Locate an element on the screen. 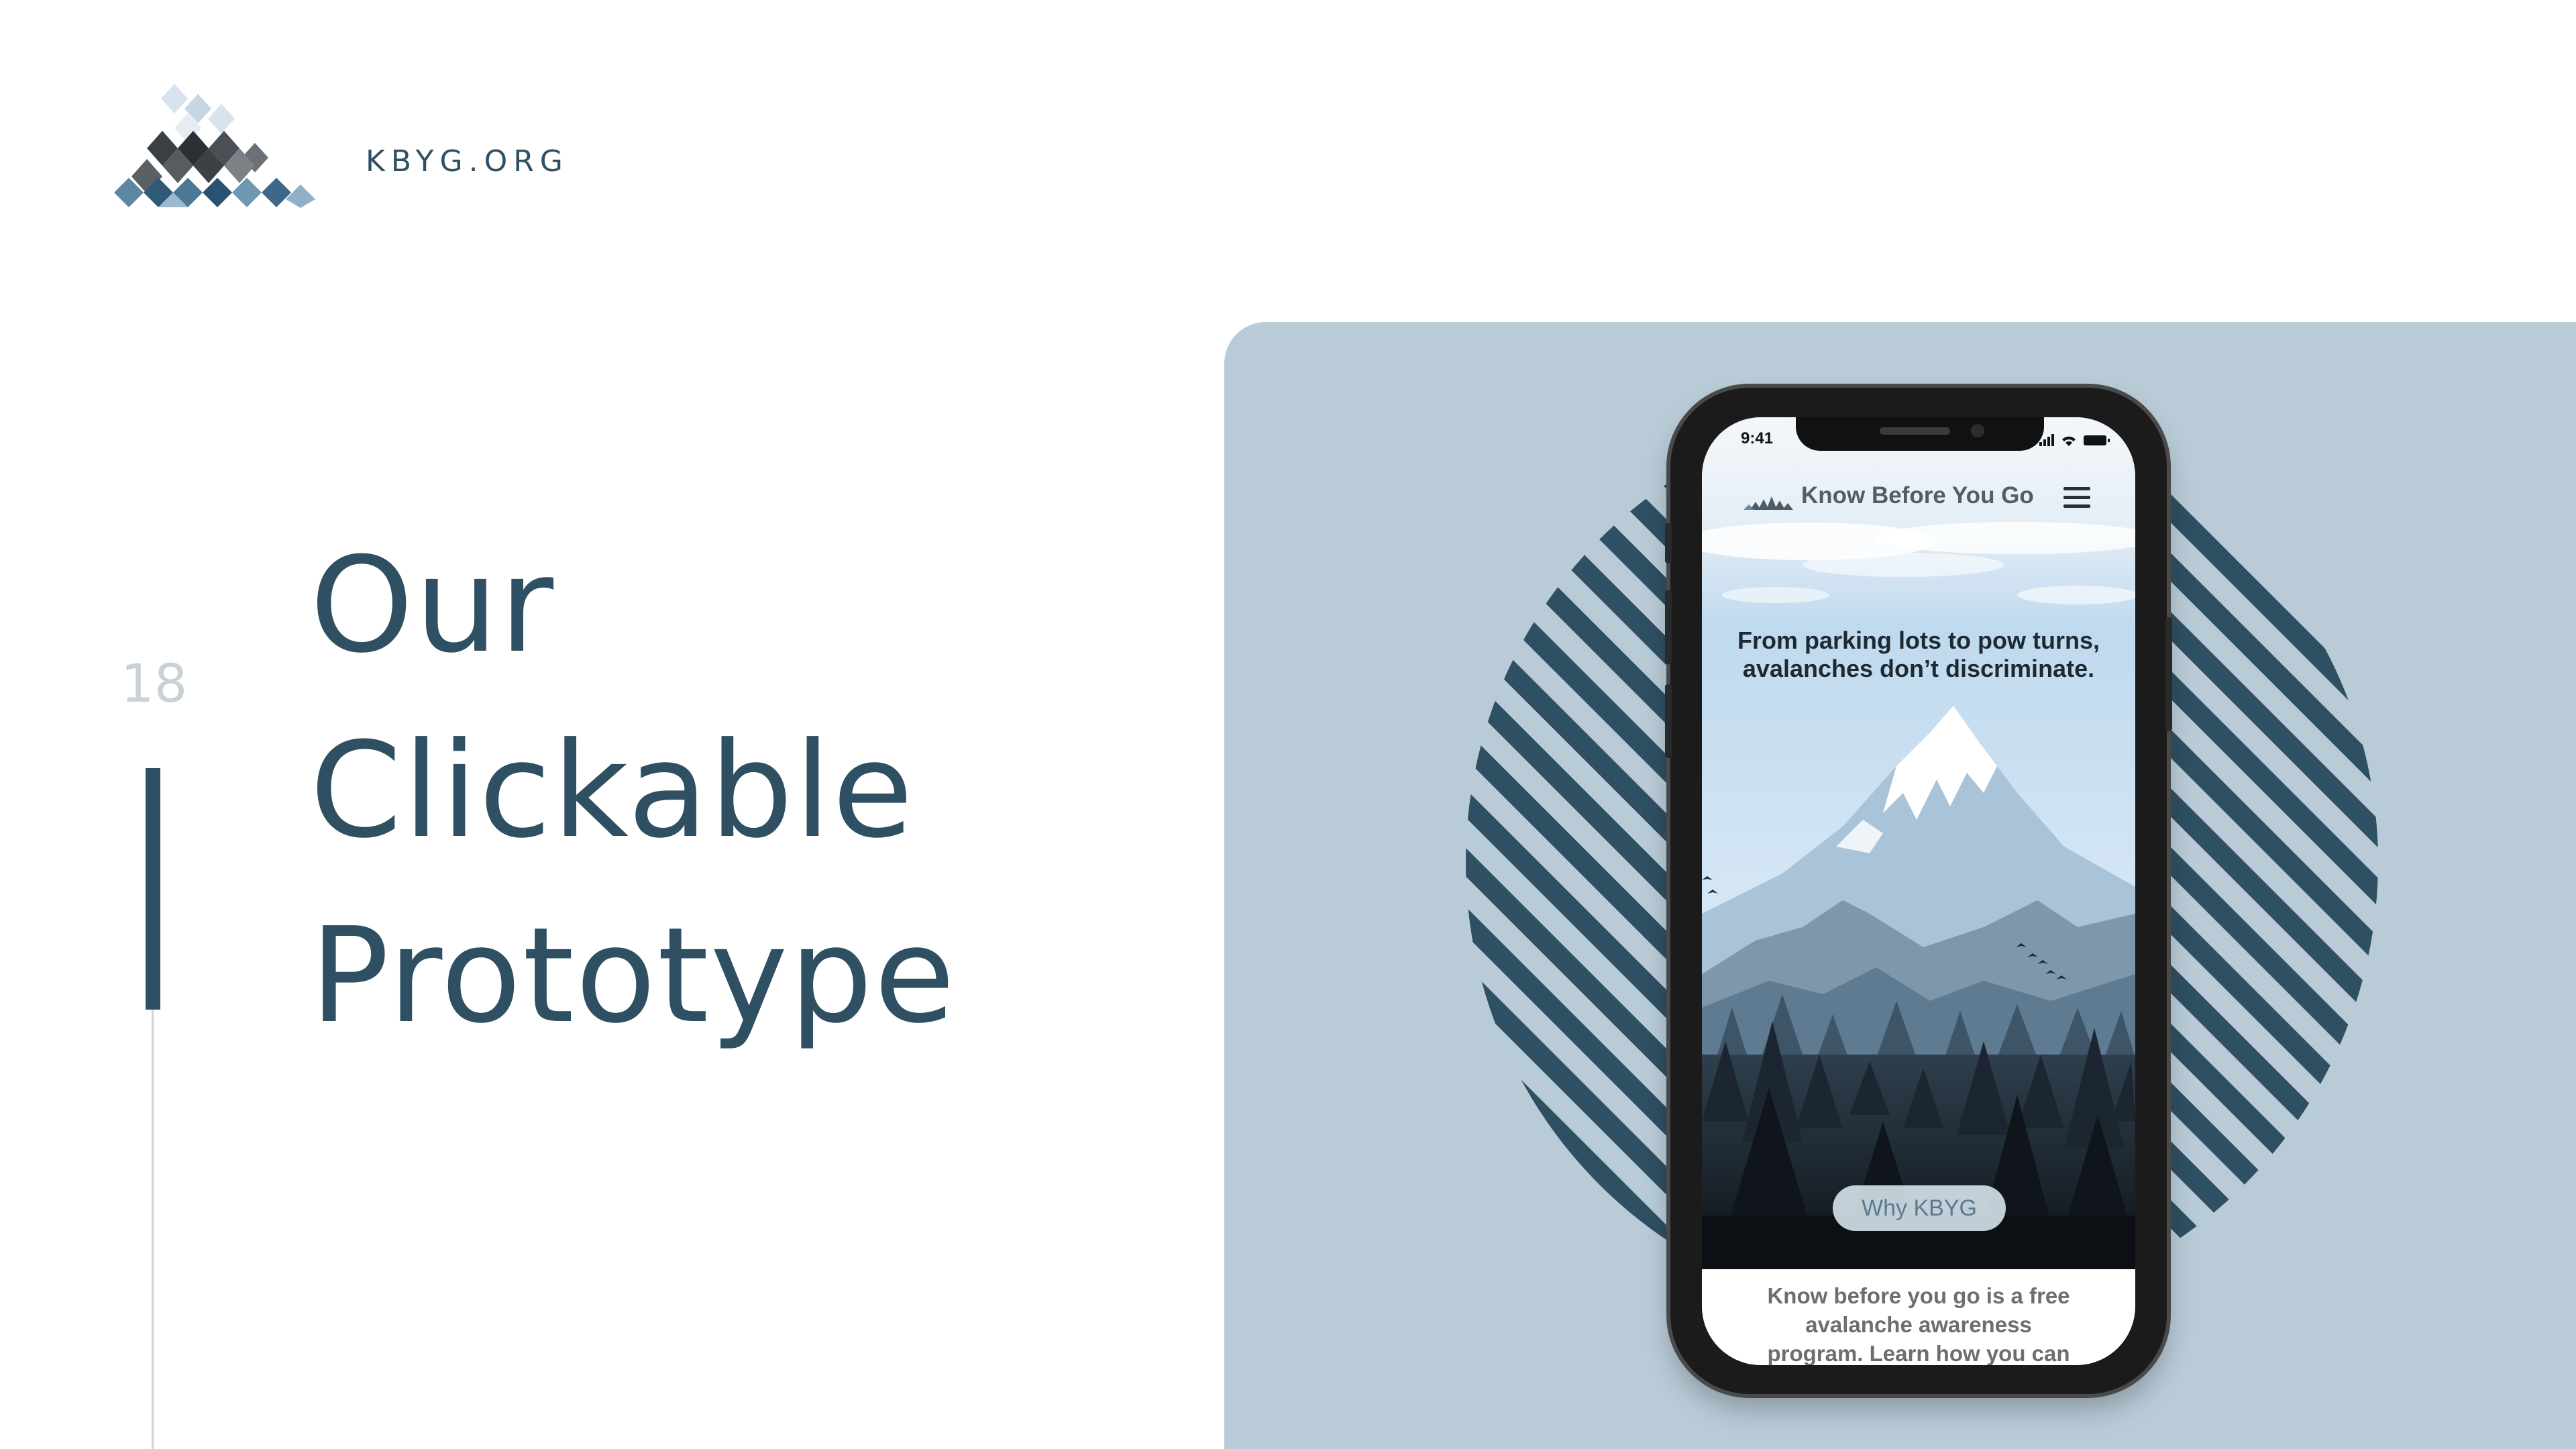 This screenshot has height=1449, width=2576. phone-power-button is located at coordinates (2168, 674).